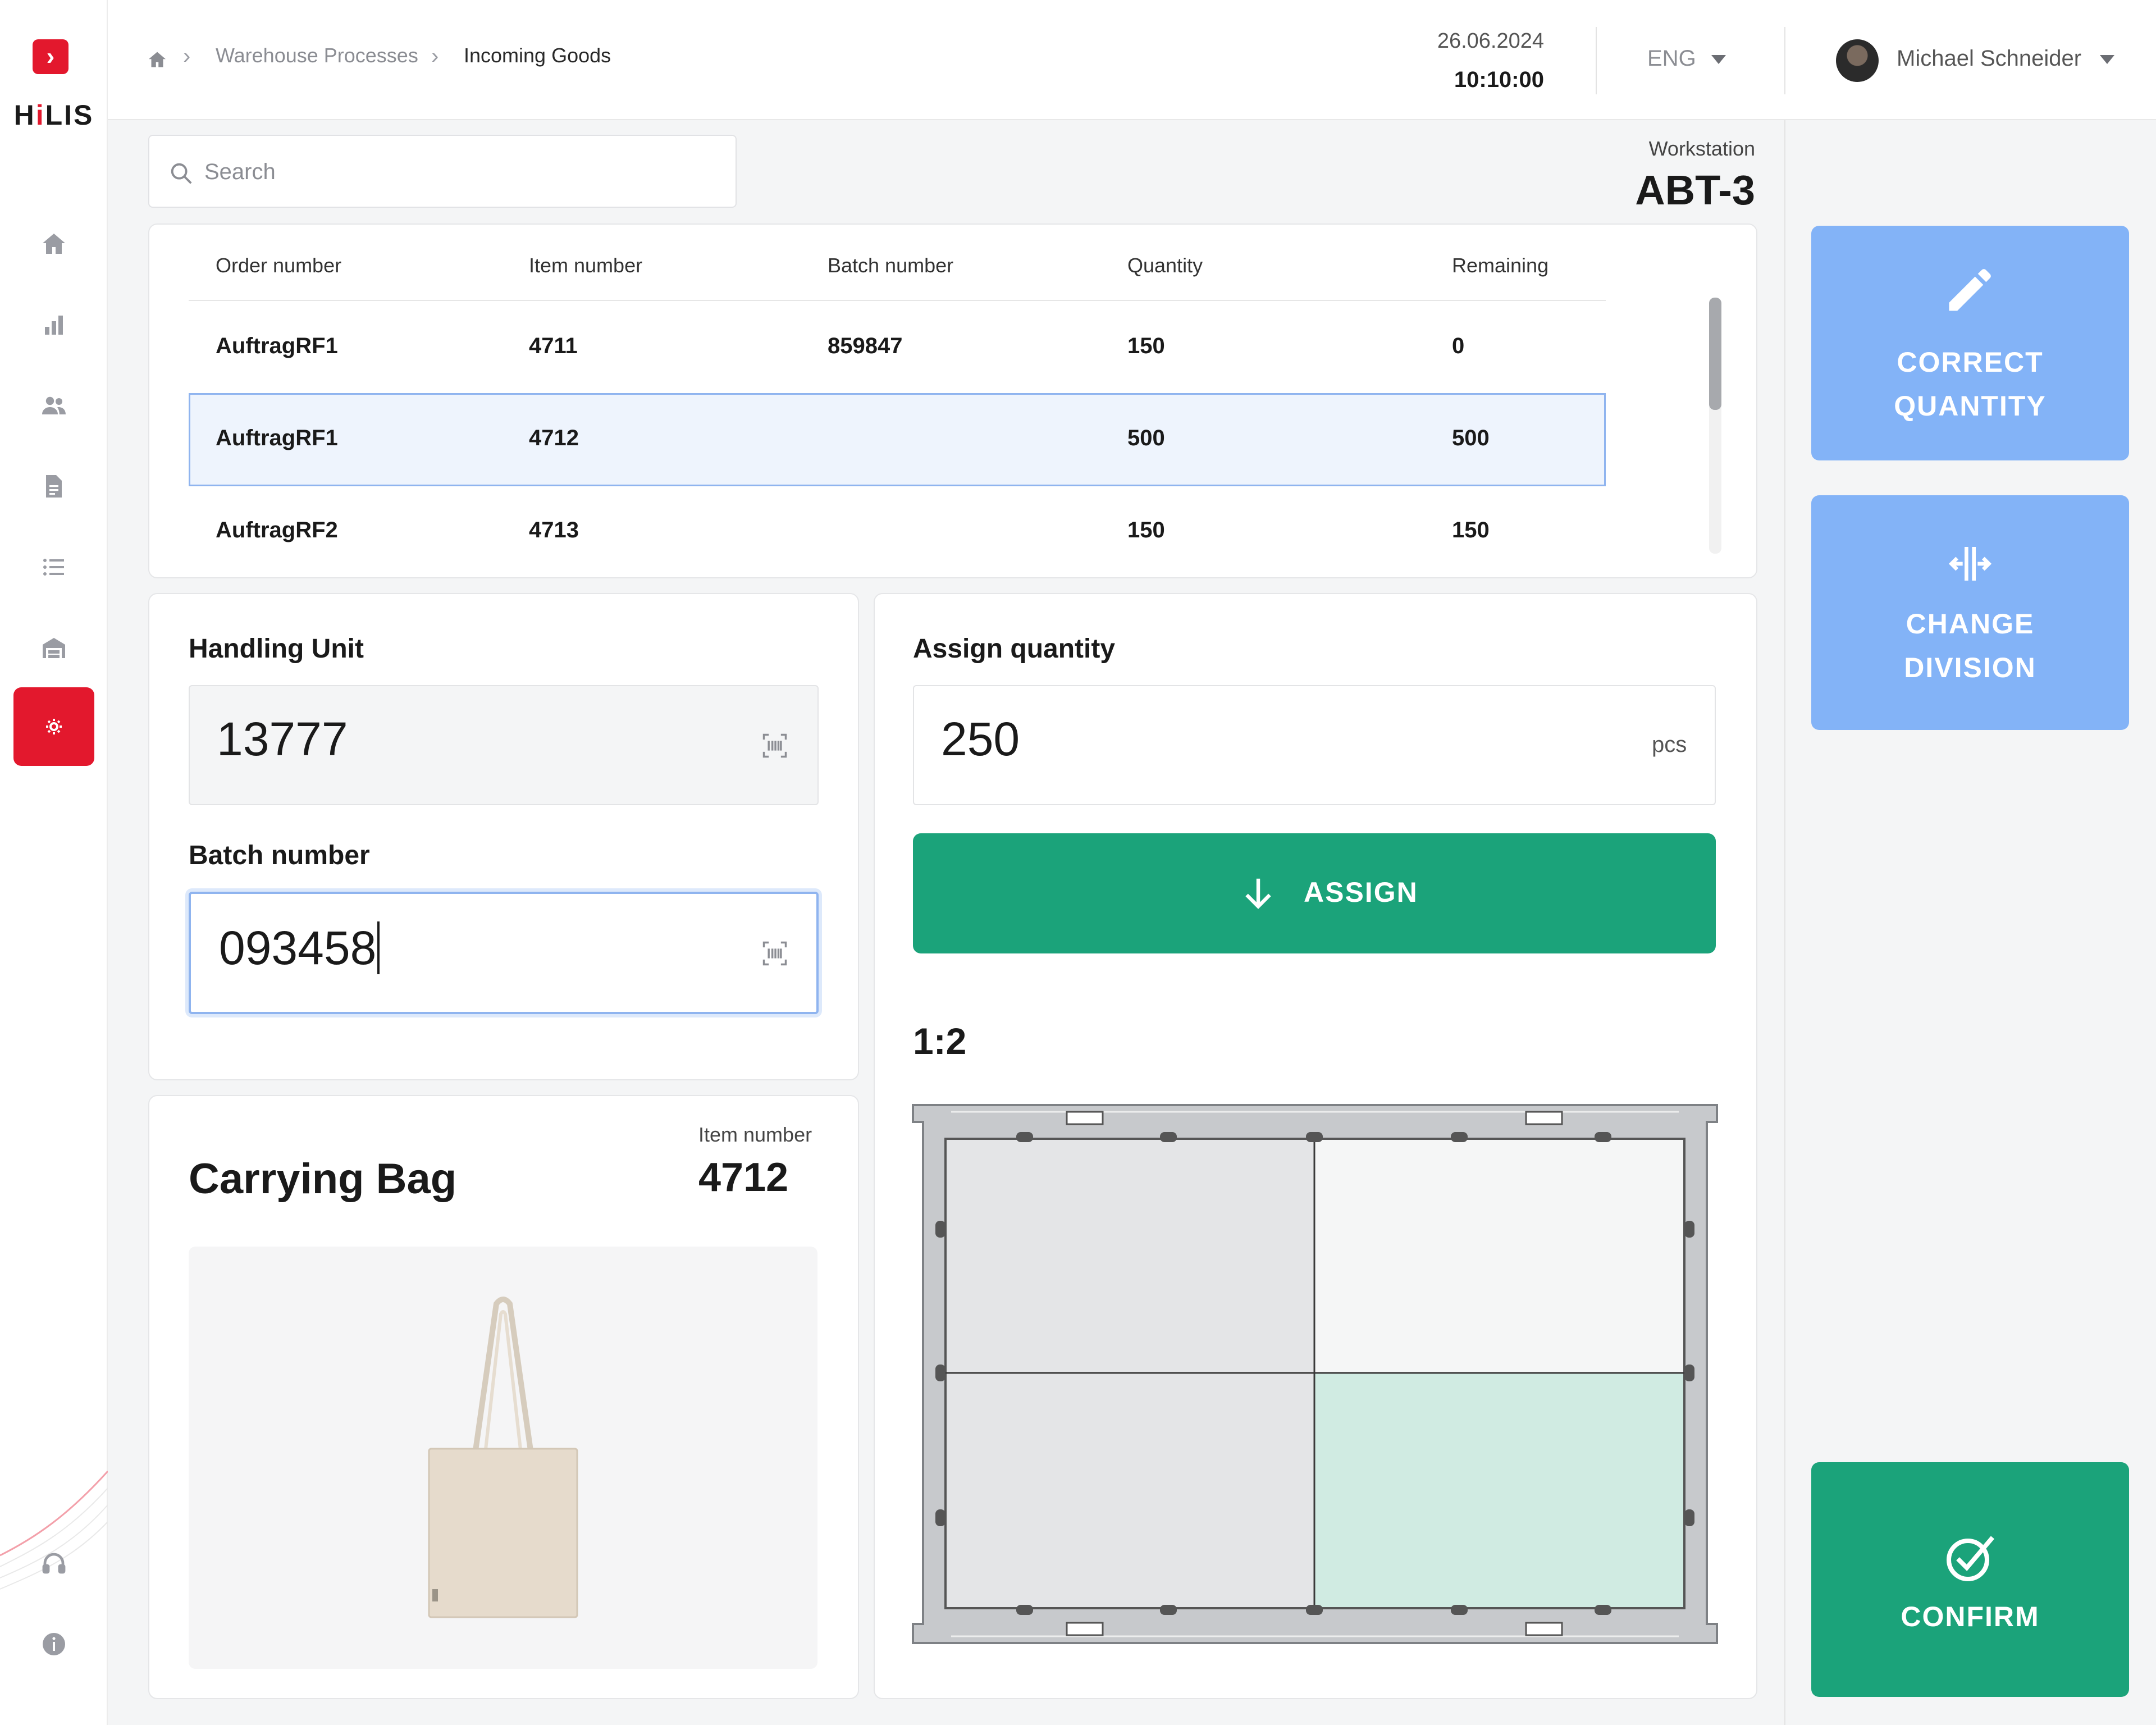 This screenshot has height=1725, width=2156. Describe the element at coordinates (1970, 564) in the screenshot. I see `split-arrows-icon` at that location.